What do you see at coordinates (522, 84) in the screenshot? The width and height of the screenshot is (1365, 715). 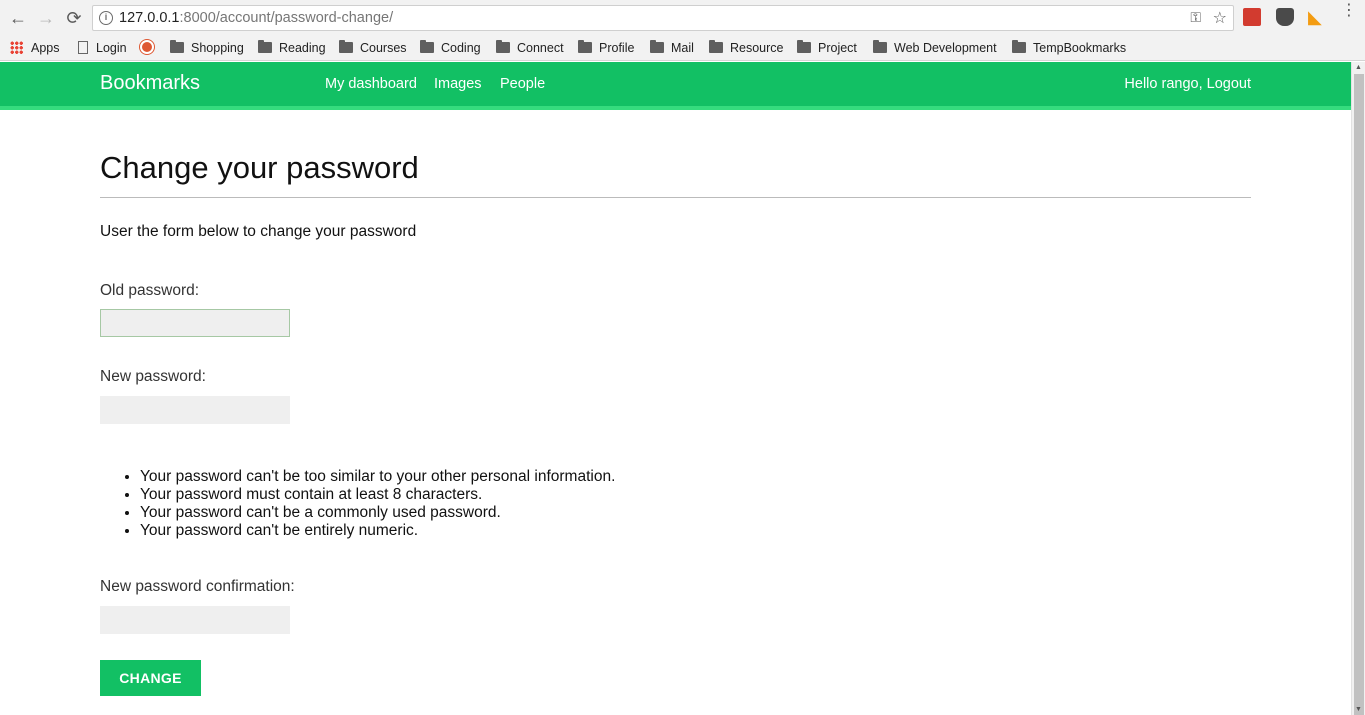 I see `nav-people: People` at bounding box center [522, 84].